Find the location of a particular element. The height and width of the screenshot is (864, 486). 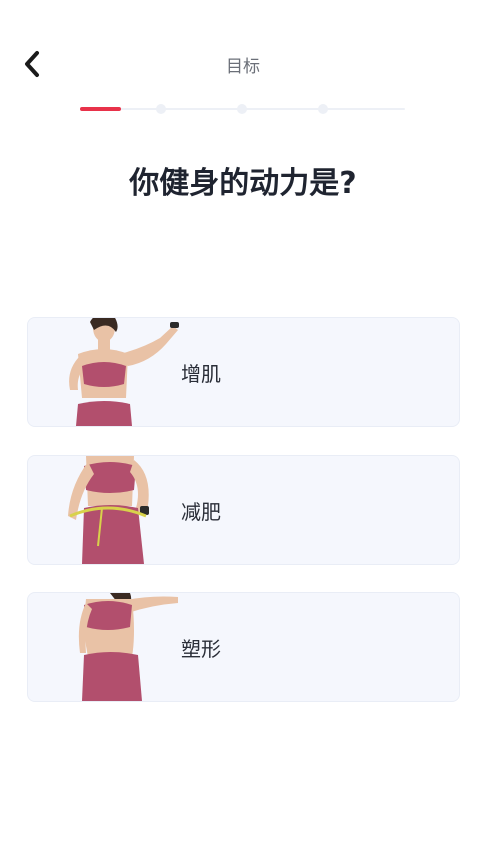

option-label: 塑形 is located at coordinates (201, 648).